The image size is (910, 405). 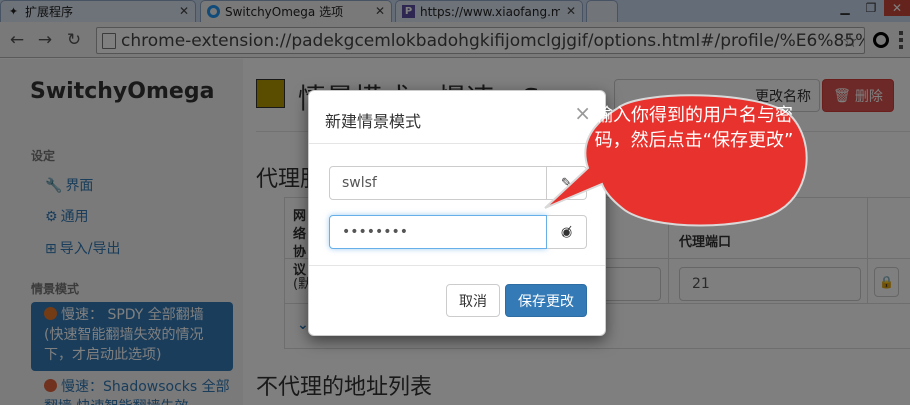 What do you see at coordinates (359, 183) in the screenshot?
I see `username-value: swlsf` at bounding box center [359, 183].